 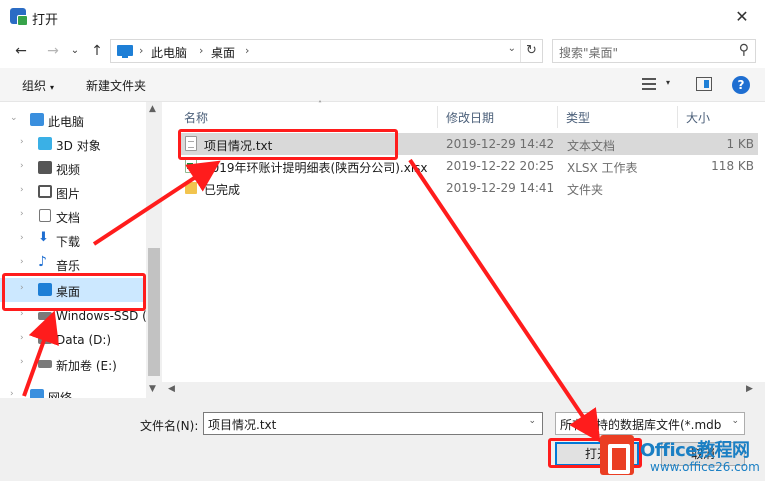 I want to click on scroll-left-icon: ◀, so click(x=171, y=389).